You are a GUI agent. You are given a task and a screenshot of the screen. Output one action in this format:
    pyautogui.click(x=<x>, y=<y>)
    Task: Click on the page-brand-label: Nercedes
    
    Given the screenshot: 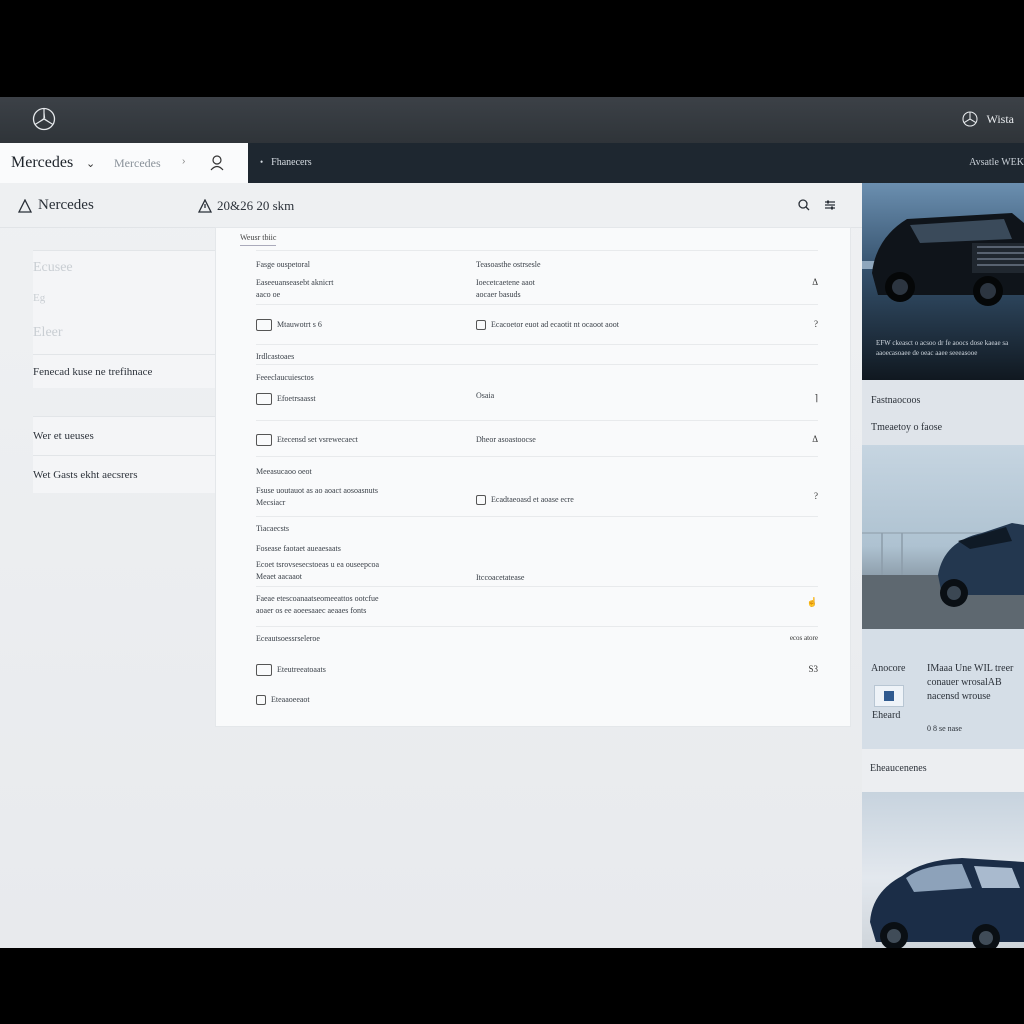 What is the action you would take?
    pyautogui.click(x=66, y=205)
    